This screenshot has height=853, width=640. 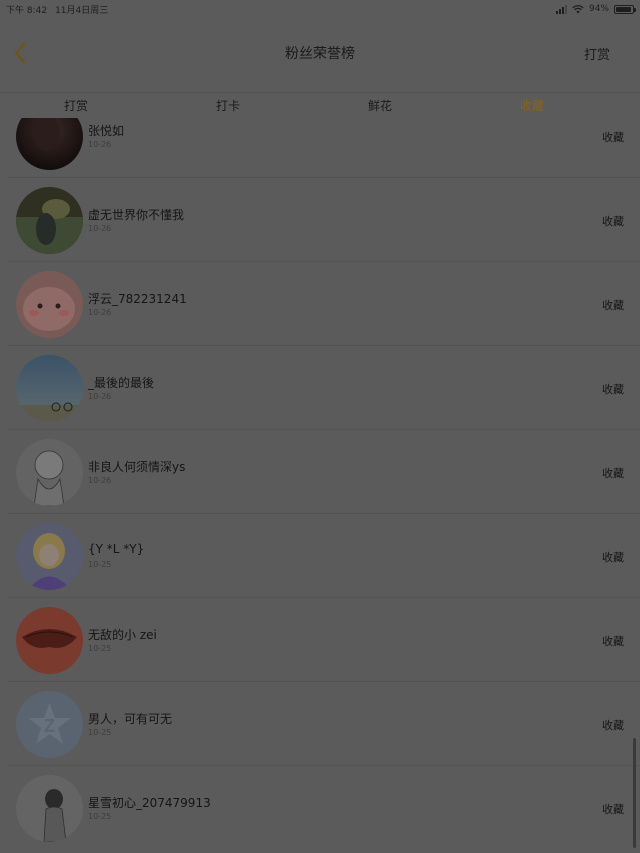 I want to click on avatar: Z, so click(x=49, y=724).